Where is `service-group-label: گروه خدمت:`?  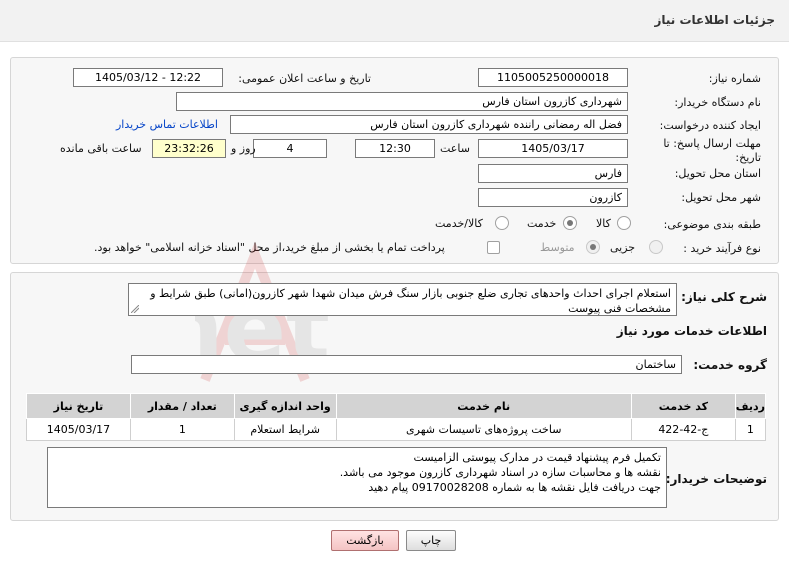 service-group-label: گروه خدمت: is located at coordinates (730, 365).